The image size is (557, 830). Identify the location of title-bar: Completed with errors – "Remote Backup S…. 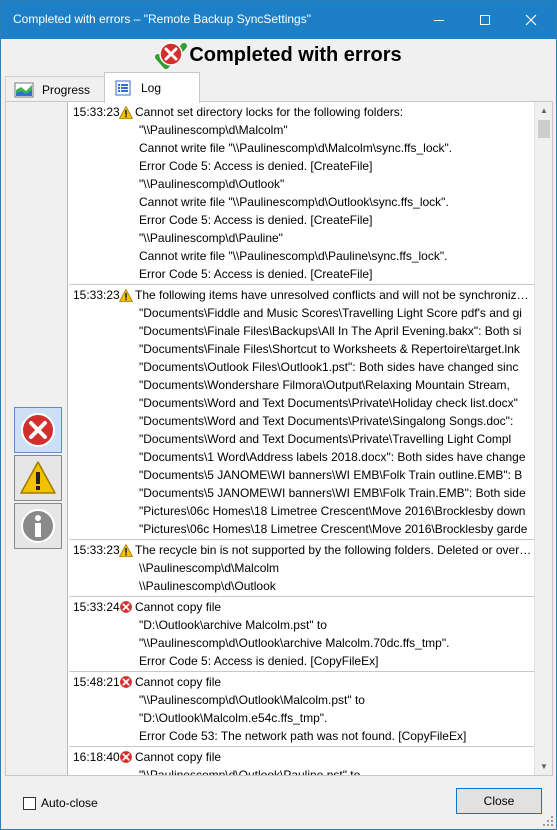
(278, 20).